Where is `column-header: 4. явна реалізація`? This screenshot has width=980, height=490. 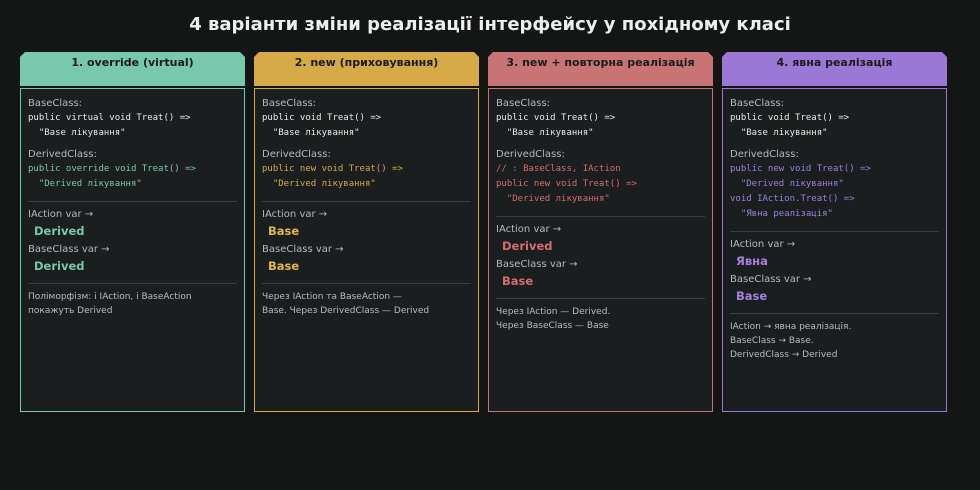 column-header: 4. явна реалізація is located at coordinates (834, 69).